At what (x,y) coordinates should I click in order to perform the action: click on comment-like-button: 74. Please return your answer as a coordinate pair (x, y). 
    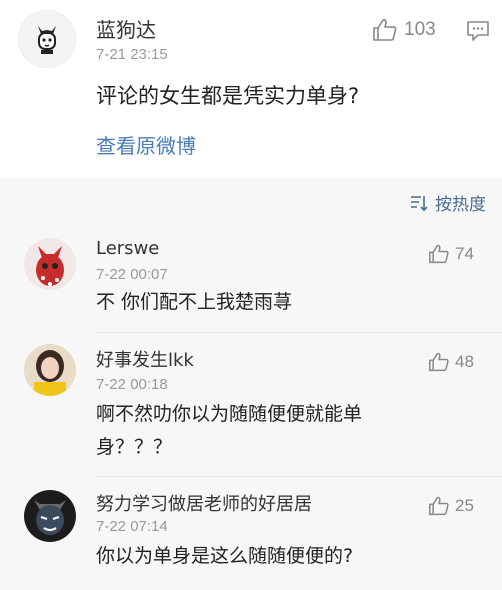
    Looking at the image, I should click on (451, 254).